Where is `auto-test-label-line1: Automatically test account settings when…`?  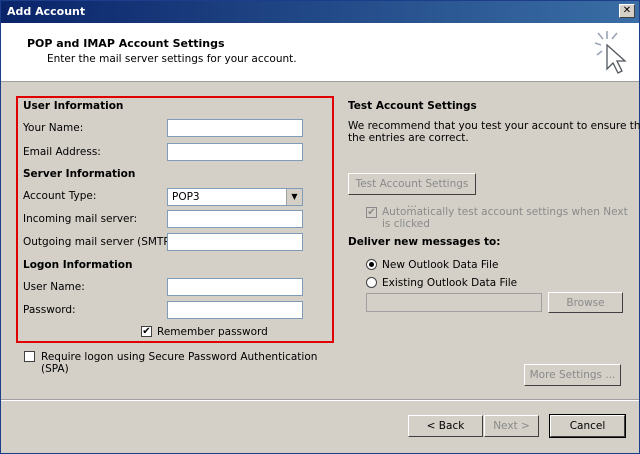 auto-test-label-line1: Automatically test account settings when… is located at coordinates (505, 212).